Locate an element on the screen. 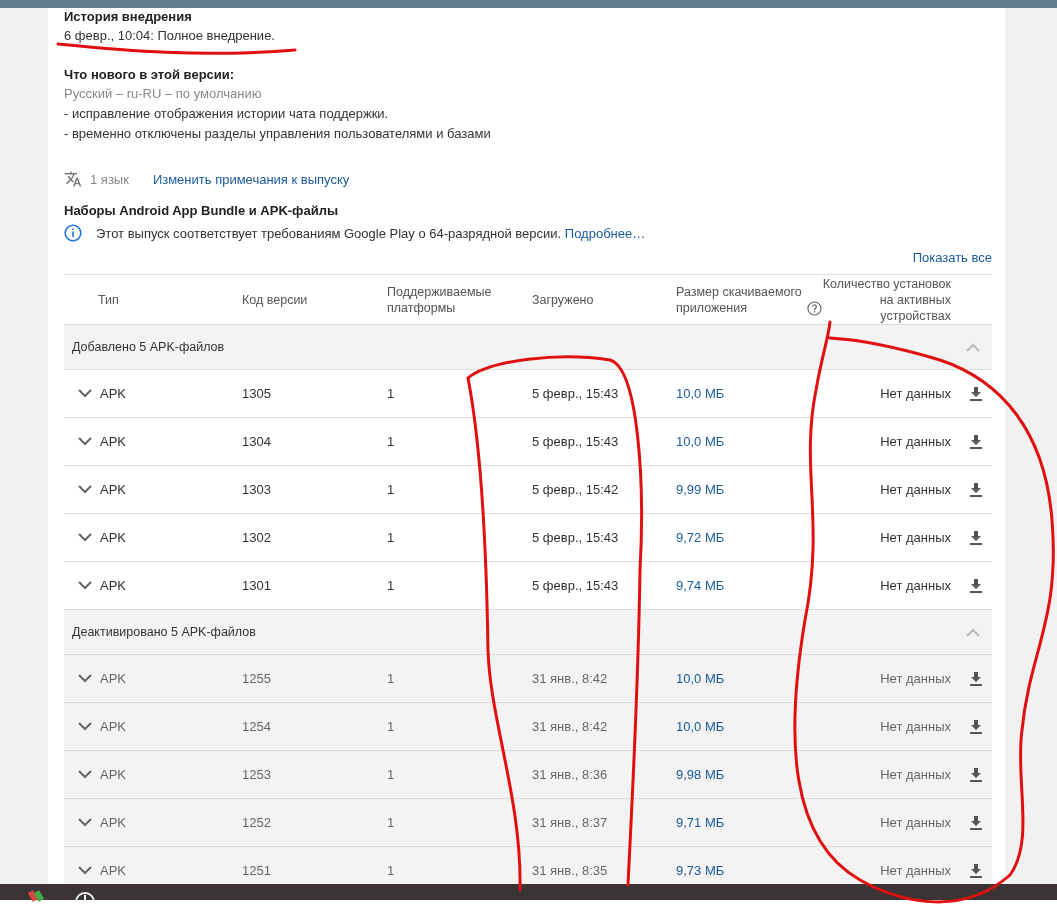  table-cell-text: 1304 is located at coordinates (257, 441).